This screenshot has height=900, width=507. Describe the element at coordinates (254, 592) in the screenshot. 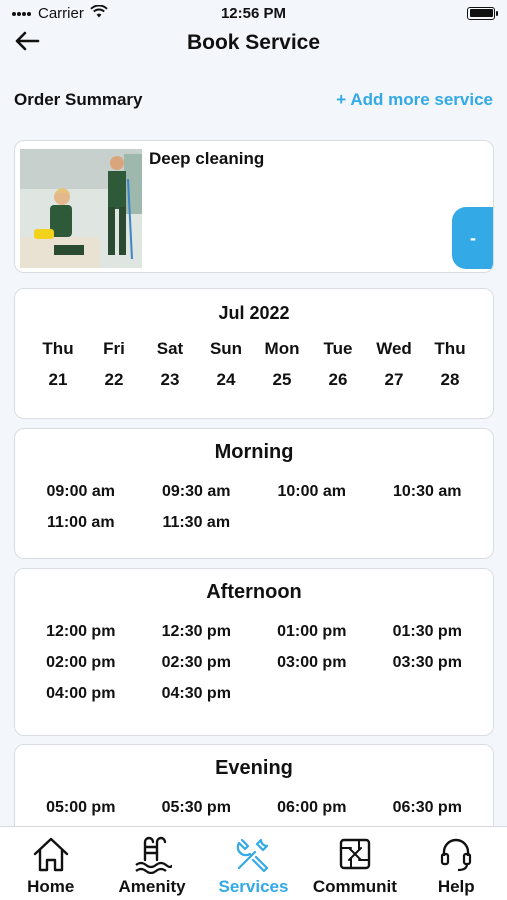

I see `afternoon-title: Afternoon` at that location.